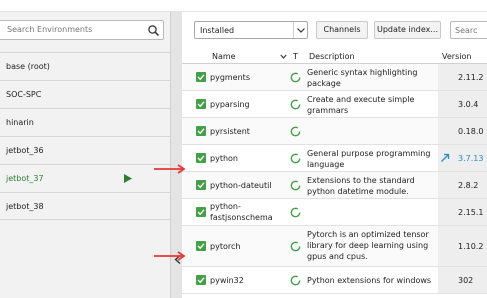 The width and height of the screenshot is (487, 298). I want to click on version-cell: 3.7.13, so click(462, 158).